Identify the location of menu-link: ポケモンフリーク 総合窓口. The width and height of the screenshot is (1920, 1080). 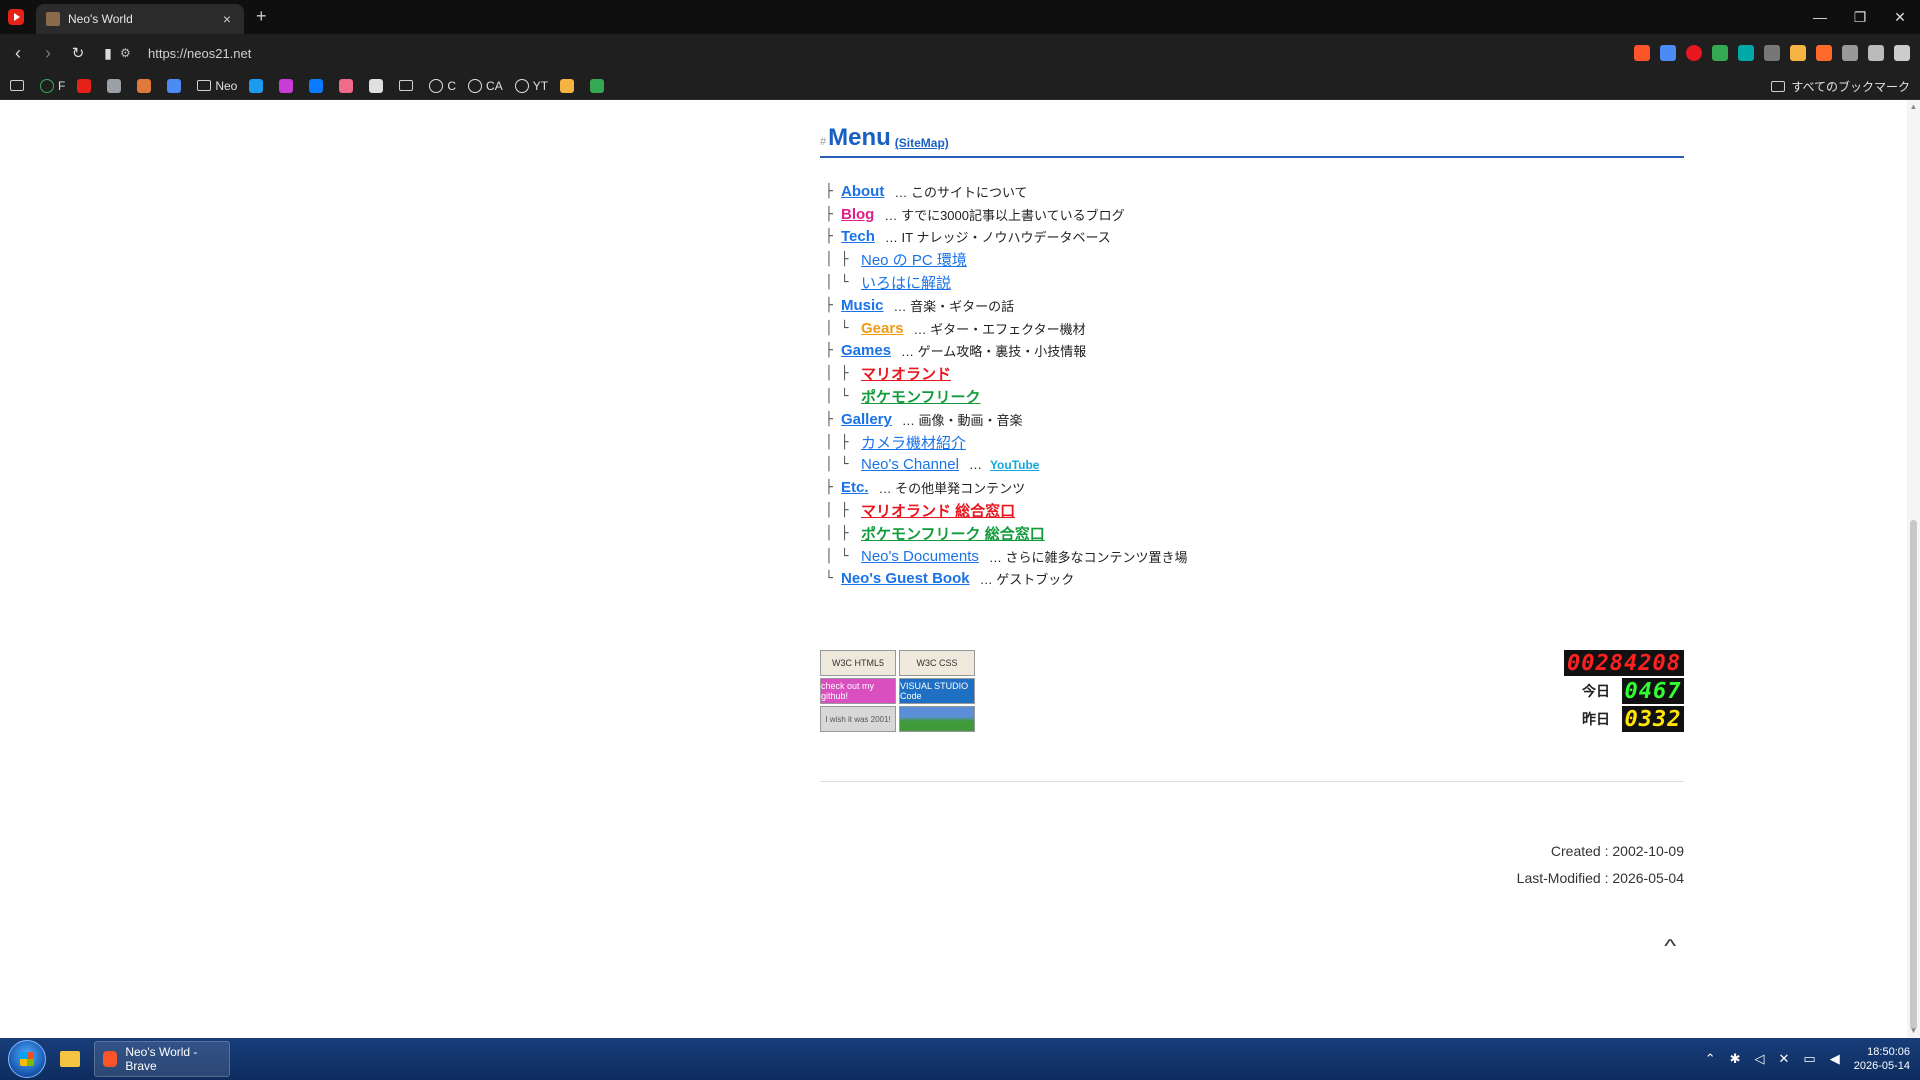
(953, 533).